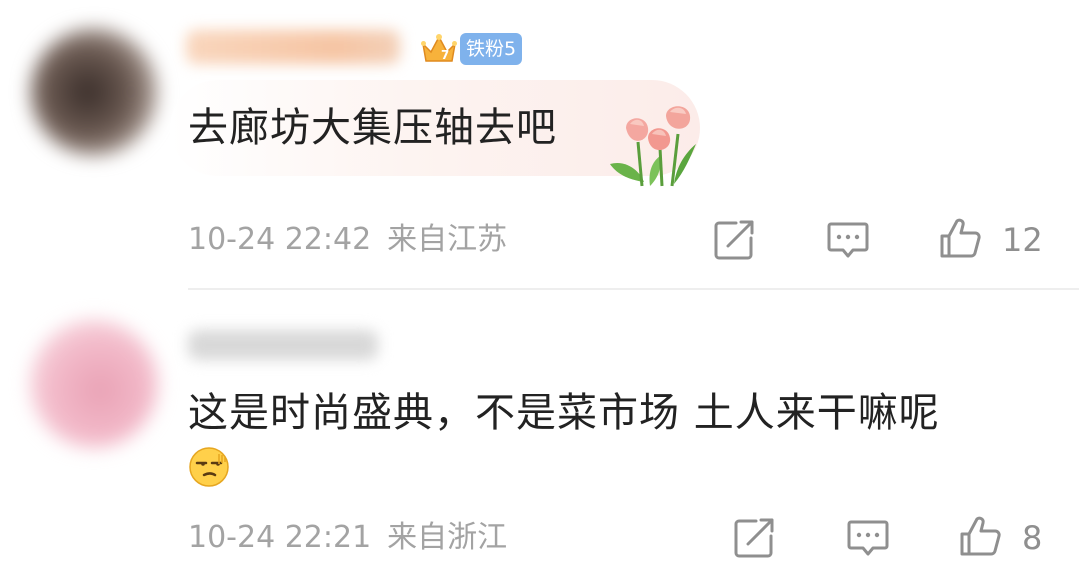  I want to click on crown-icon: 7, so click(439, 48).